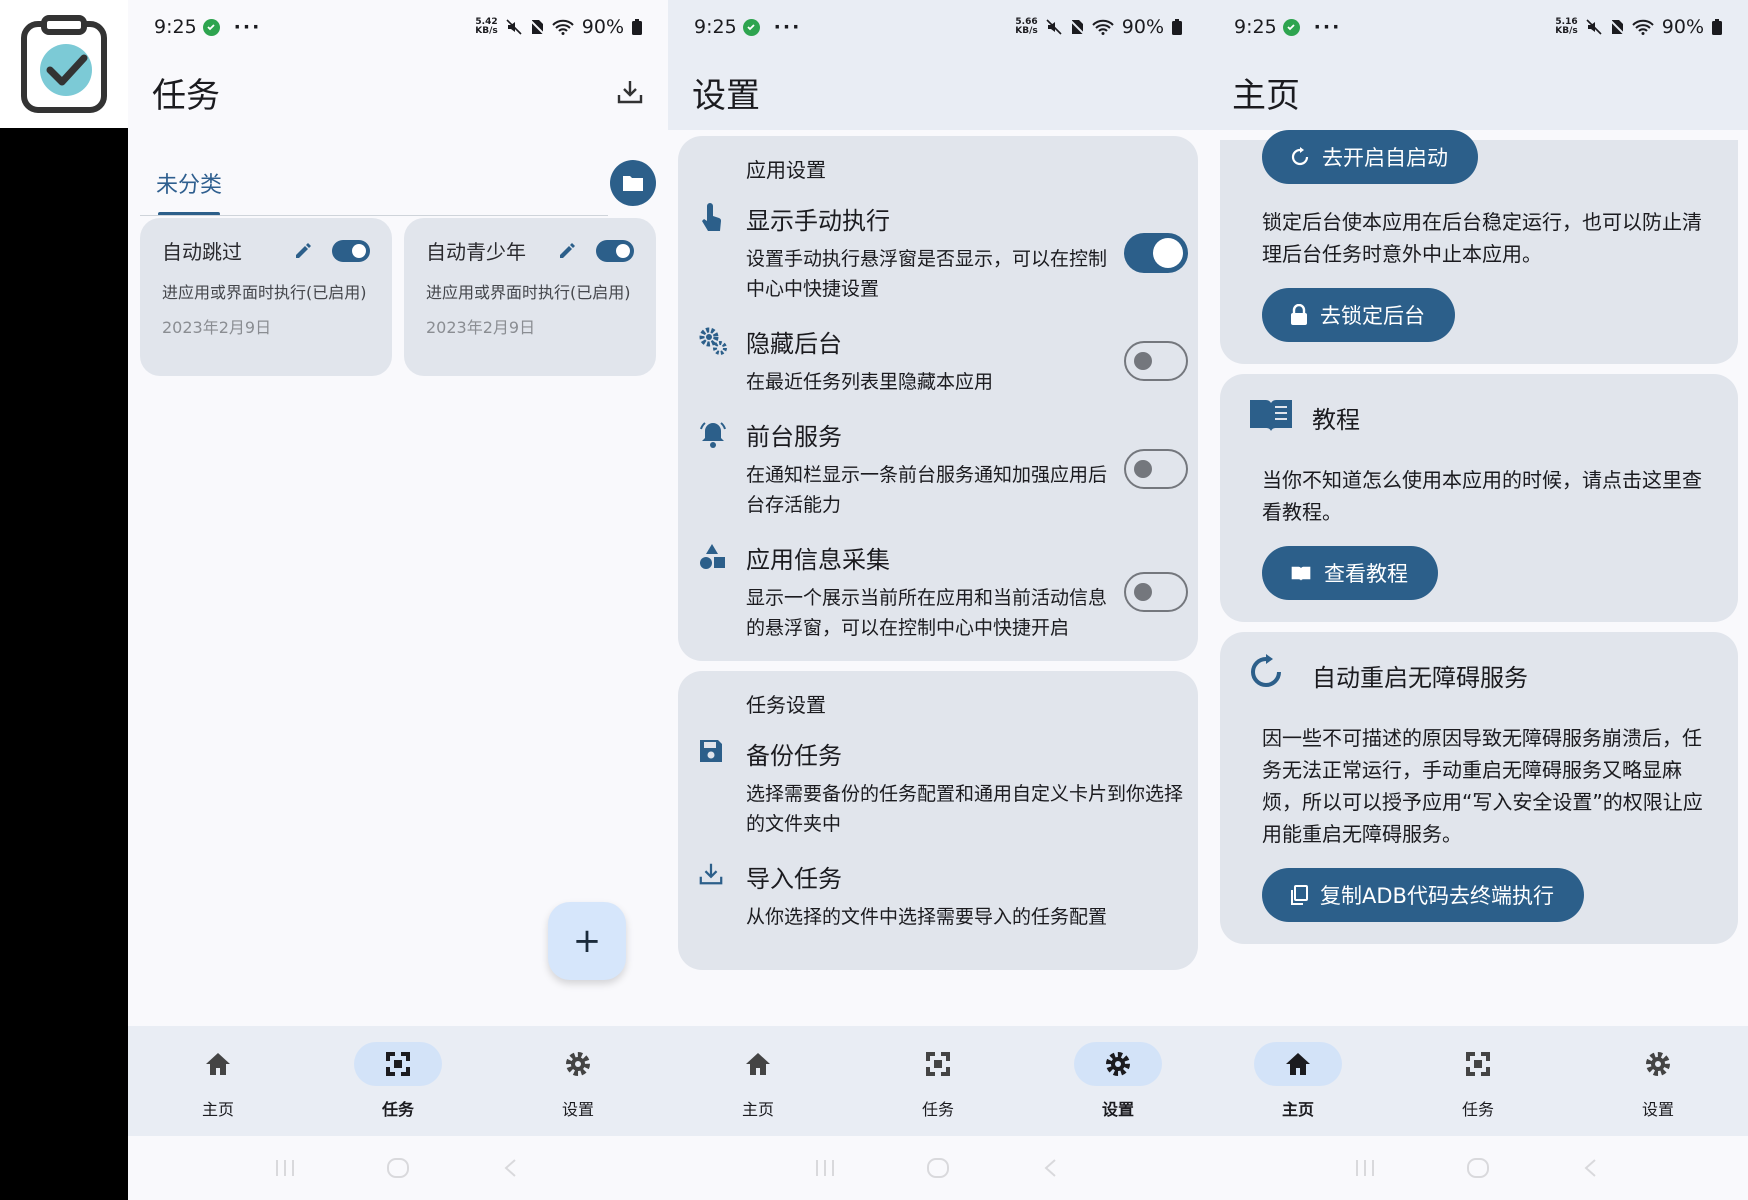 The width and height of the screenshot is (1748, 1200). I want to click on lock-description: 锁定后台使本应用在后台稳定运行，也可以防止清理后台任务时意外中止本应用。, so click(1482, 238).